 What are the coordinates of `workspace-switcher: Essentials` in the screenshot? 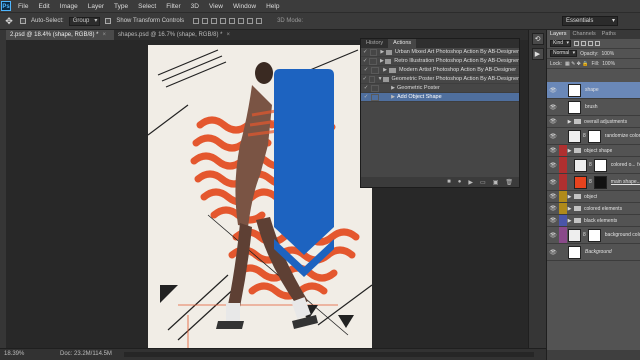 It's located at (590, 21).